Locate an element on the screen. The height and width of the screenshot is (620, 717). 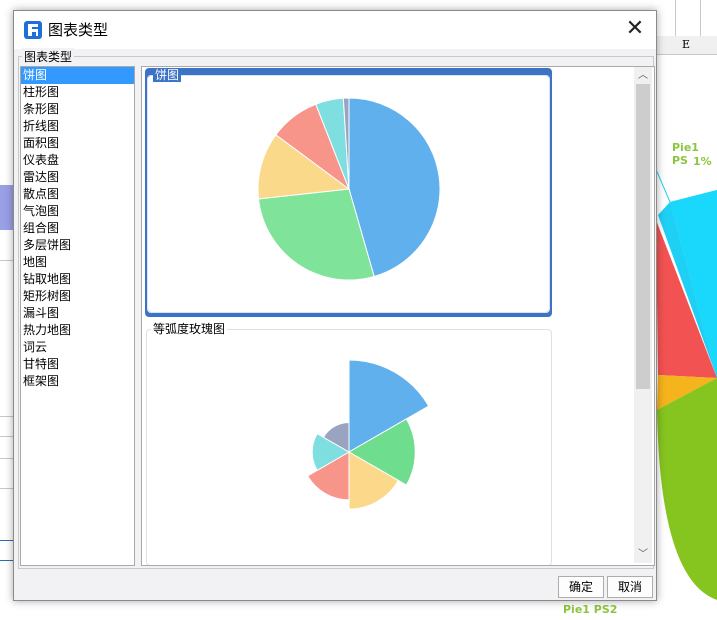
chart-type-item: 气泡图 is located at coordinates (77, 211).